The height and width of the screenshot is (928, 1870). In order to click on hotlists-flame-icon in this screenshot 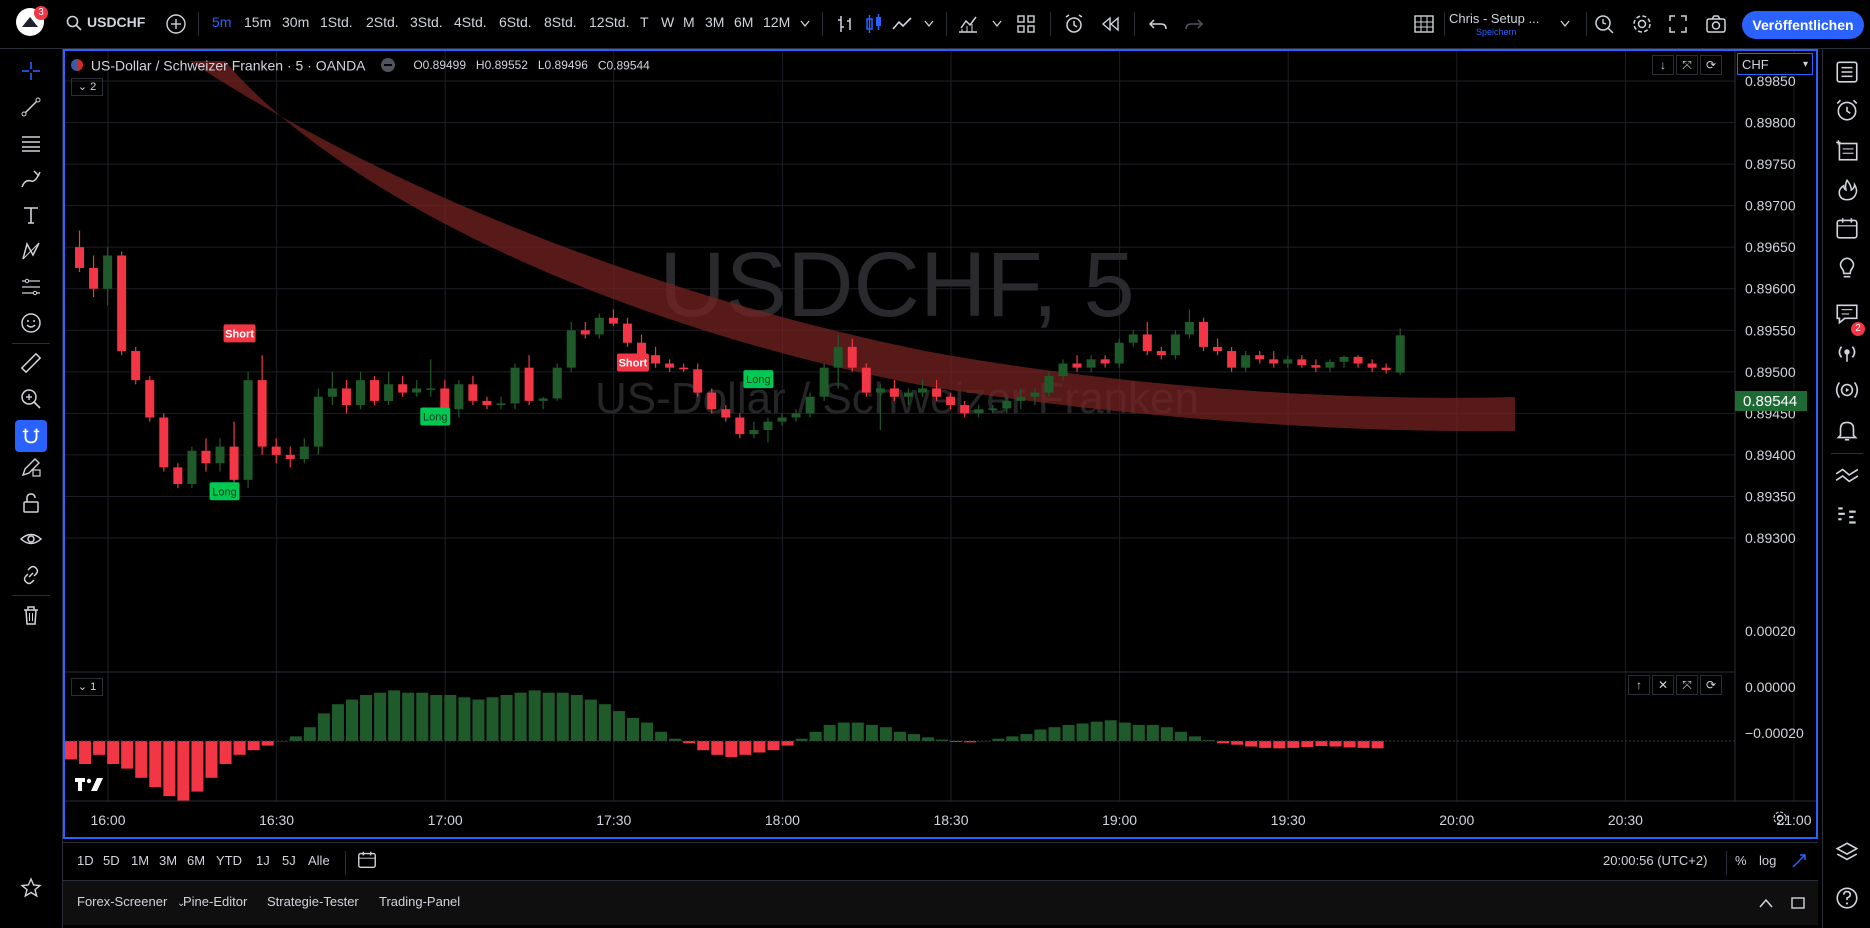, I will do `click(1847, 190)`.